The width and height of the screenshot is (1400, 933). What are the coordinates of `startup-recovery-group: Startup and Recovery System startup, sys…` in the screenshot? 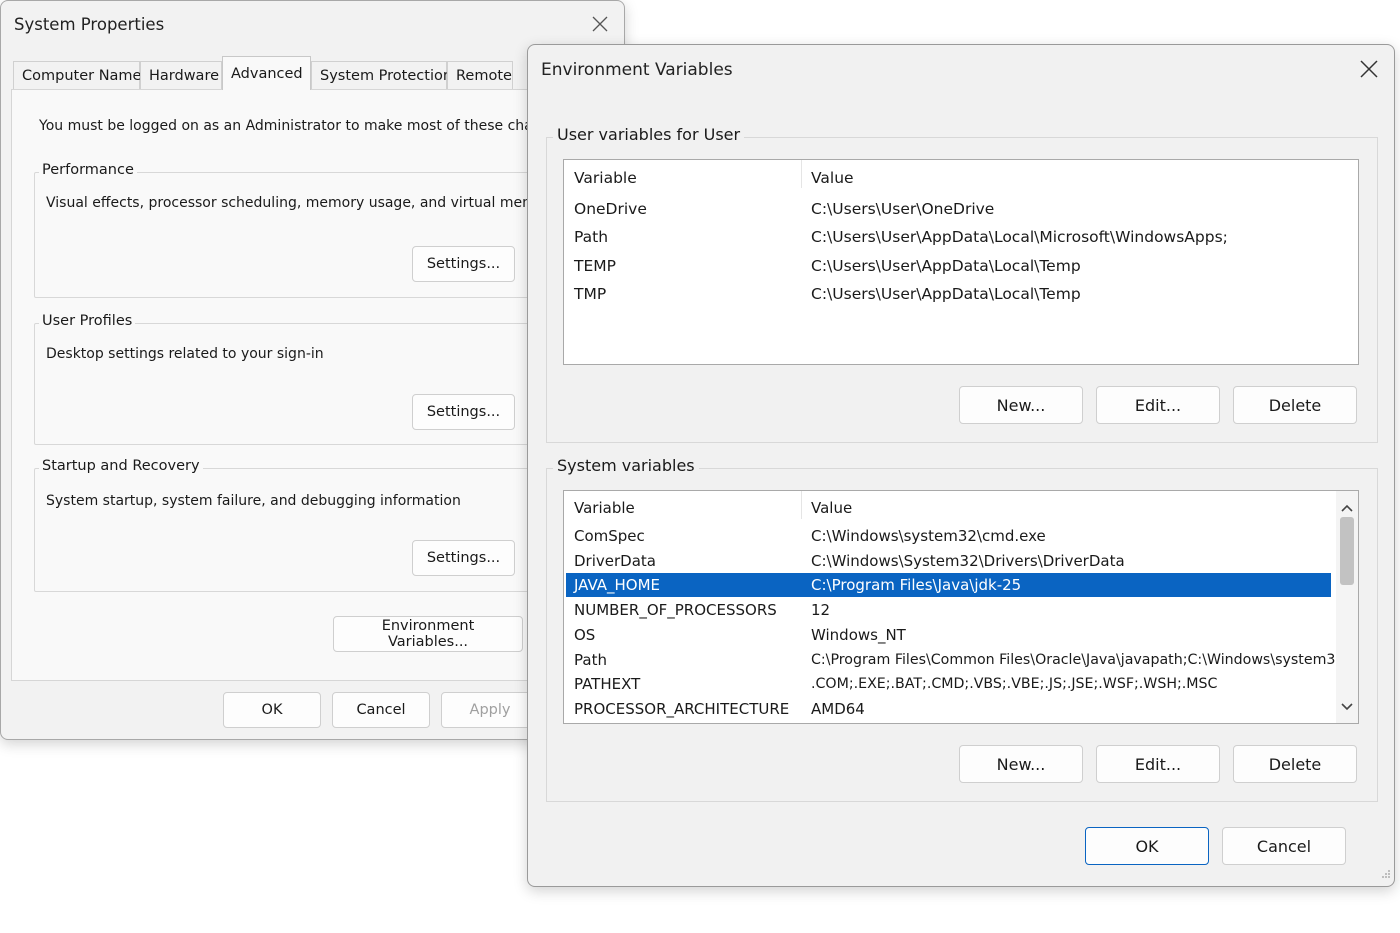 It's located at (314, 525).